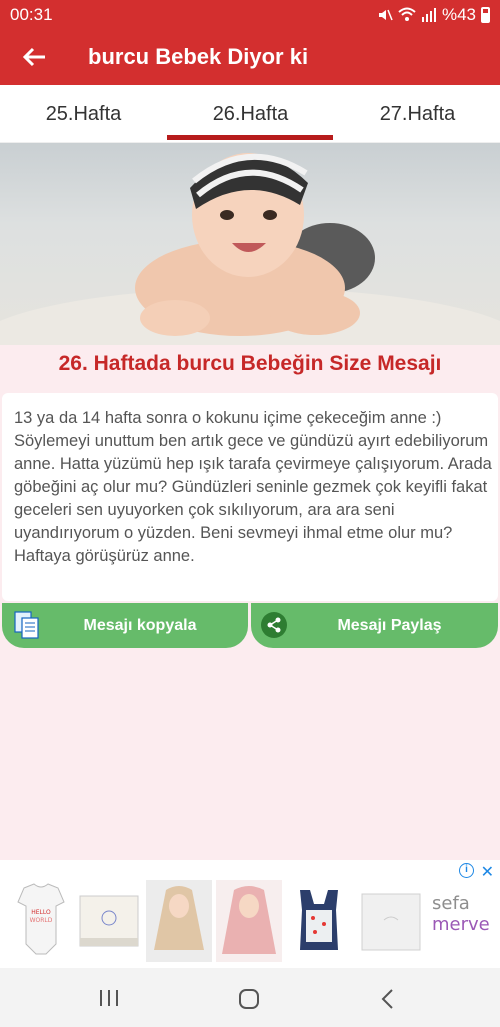 This screenshot has width=500, height=1027. I want to click on brand-line-2: merve, so click(461, 924).